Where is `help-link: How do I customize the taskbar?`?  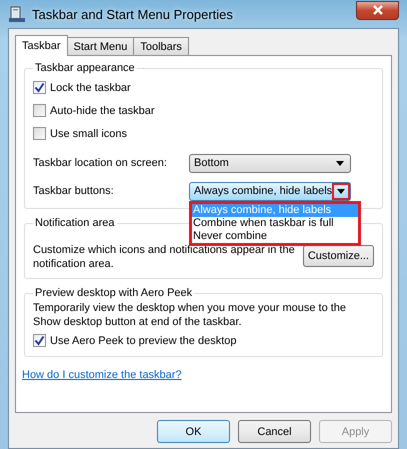 help-link: How do I customize the taskbar? is located at coordinates (102, 375).